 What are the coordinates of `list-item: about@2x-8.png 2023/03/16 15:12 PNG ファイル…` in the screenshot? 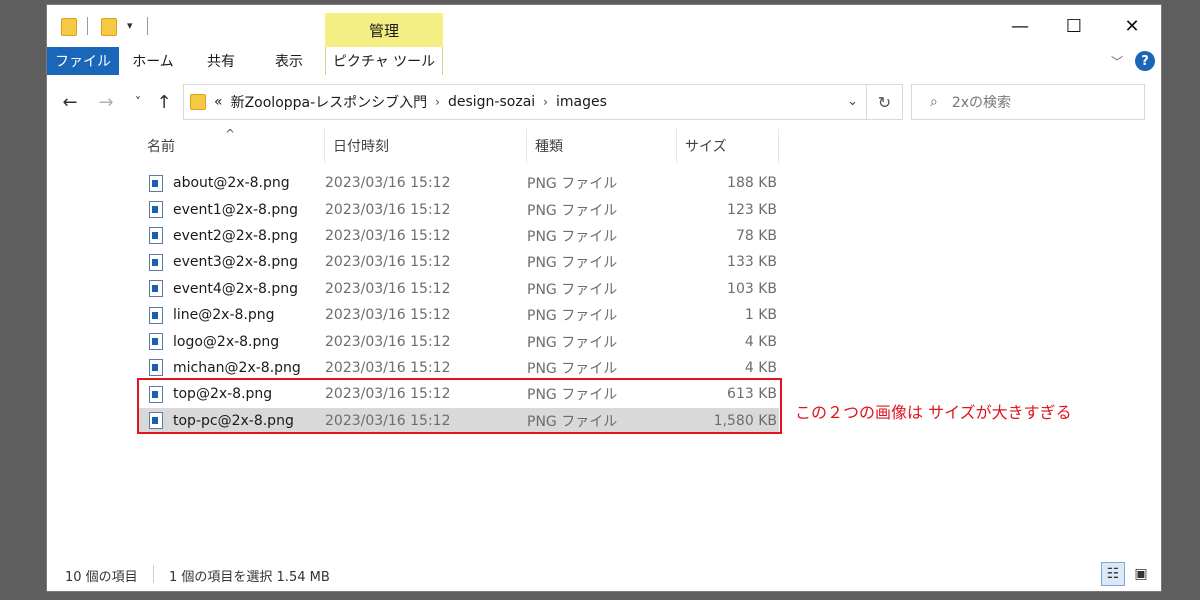 It's located at (459, 183).